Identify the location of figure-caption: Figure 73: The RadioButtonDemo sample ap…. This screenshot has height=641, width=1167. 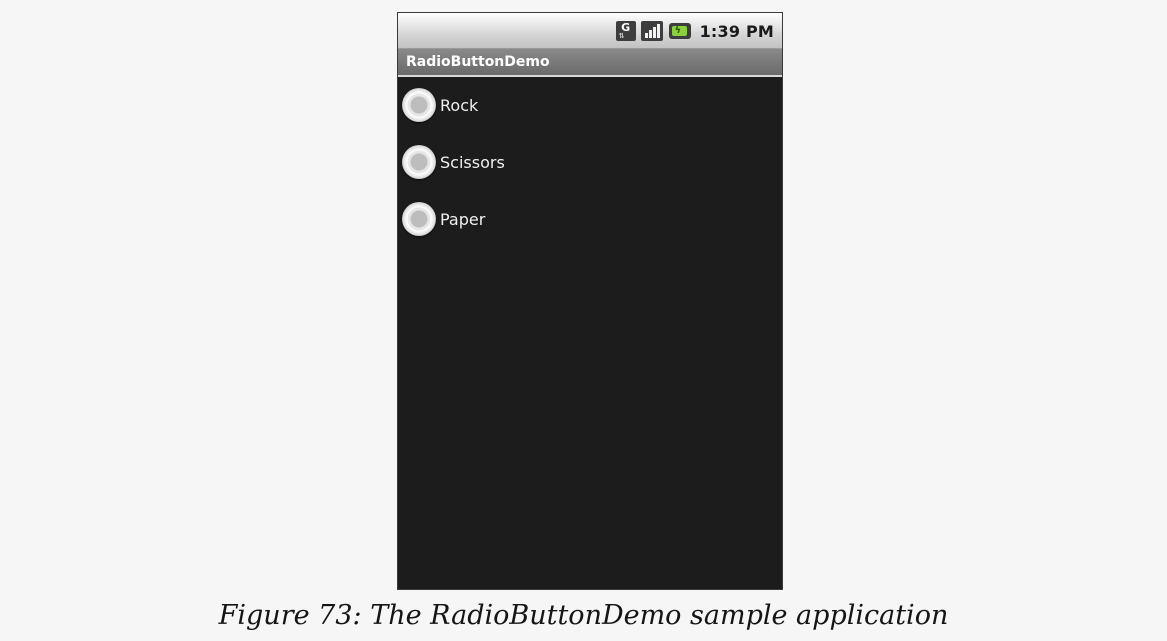
(583, 615).